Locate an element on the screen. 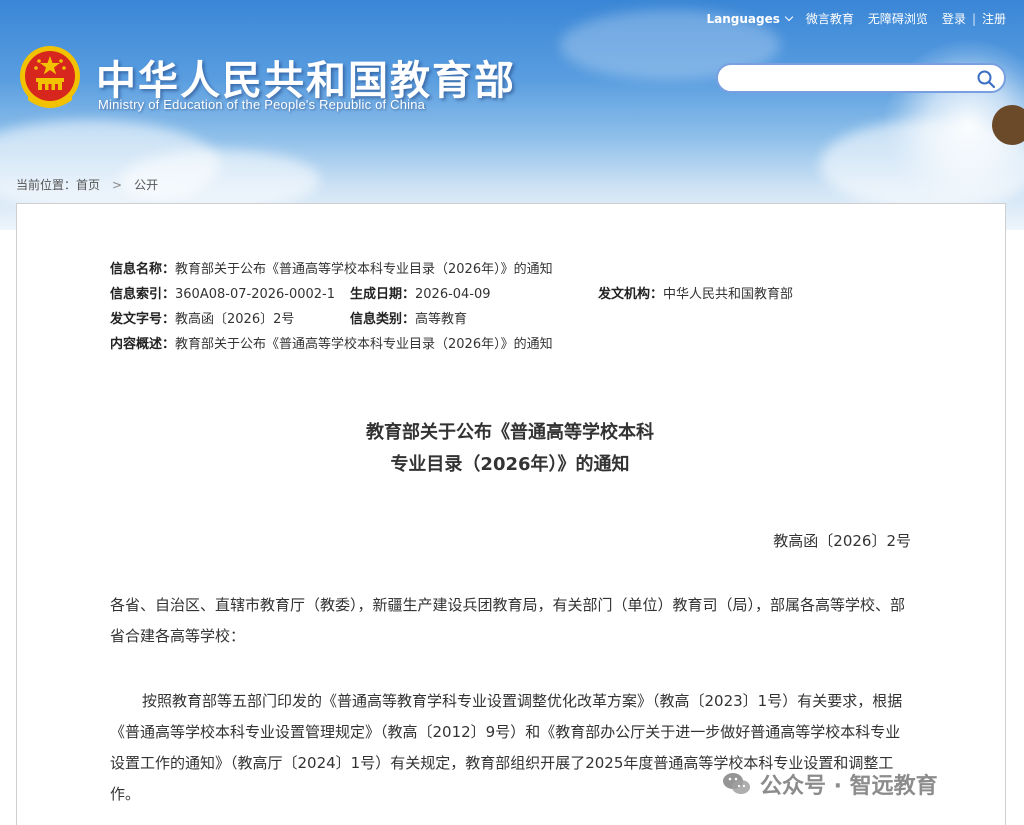  meta-category-label: 信息类别： is located at coordinates (383, 319).